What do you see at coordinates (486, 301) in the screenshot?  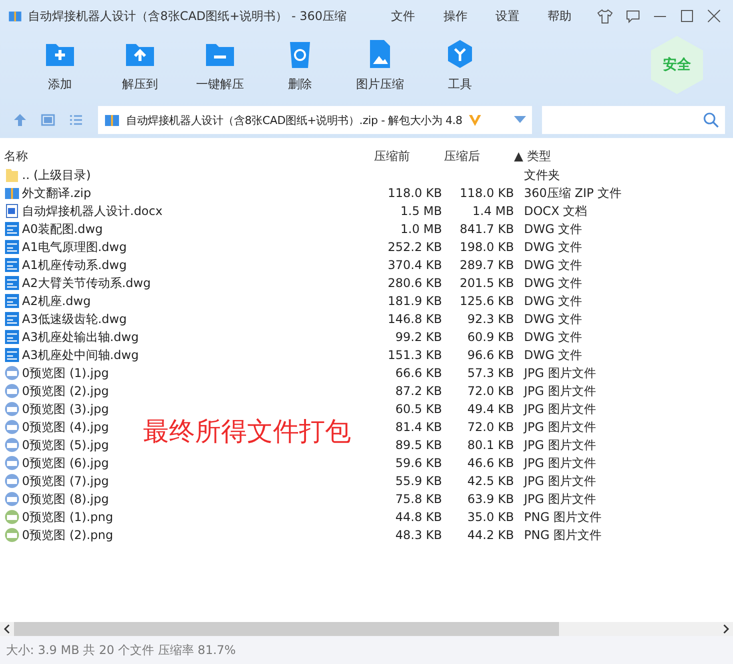 I see `size-after: 125.6 KB` at bounding box center [486, 301].